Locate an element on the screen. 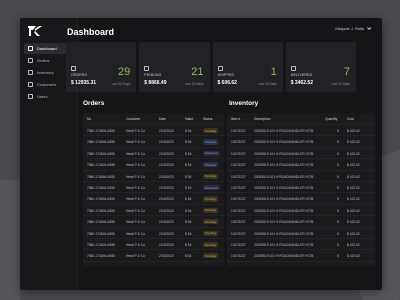  stat-count: 29 is located at coordinates (124, 72).